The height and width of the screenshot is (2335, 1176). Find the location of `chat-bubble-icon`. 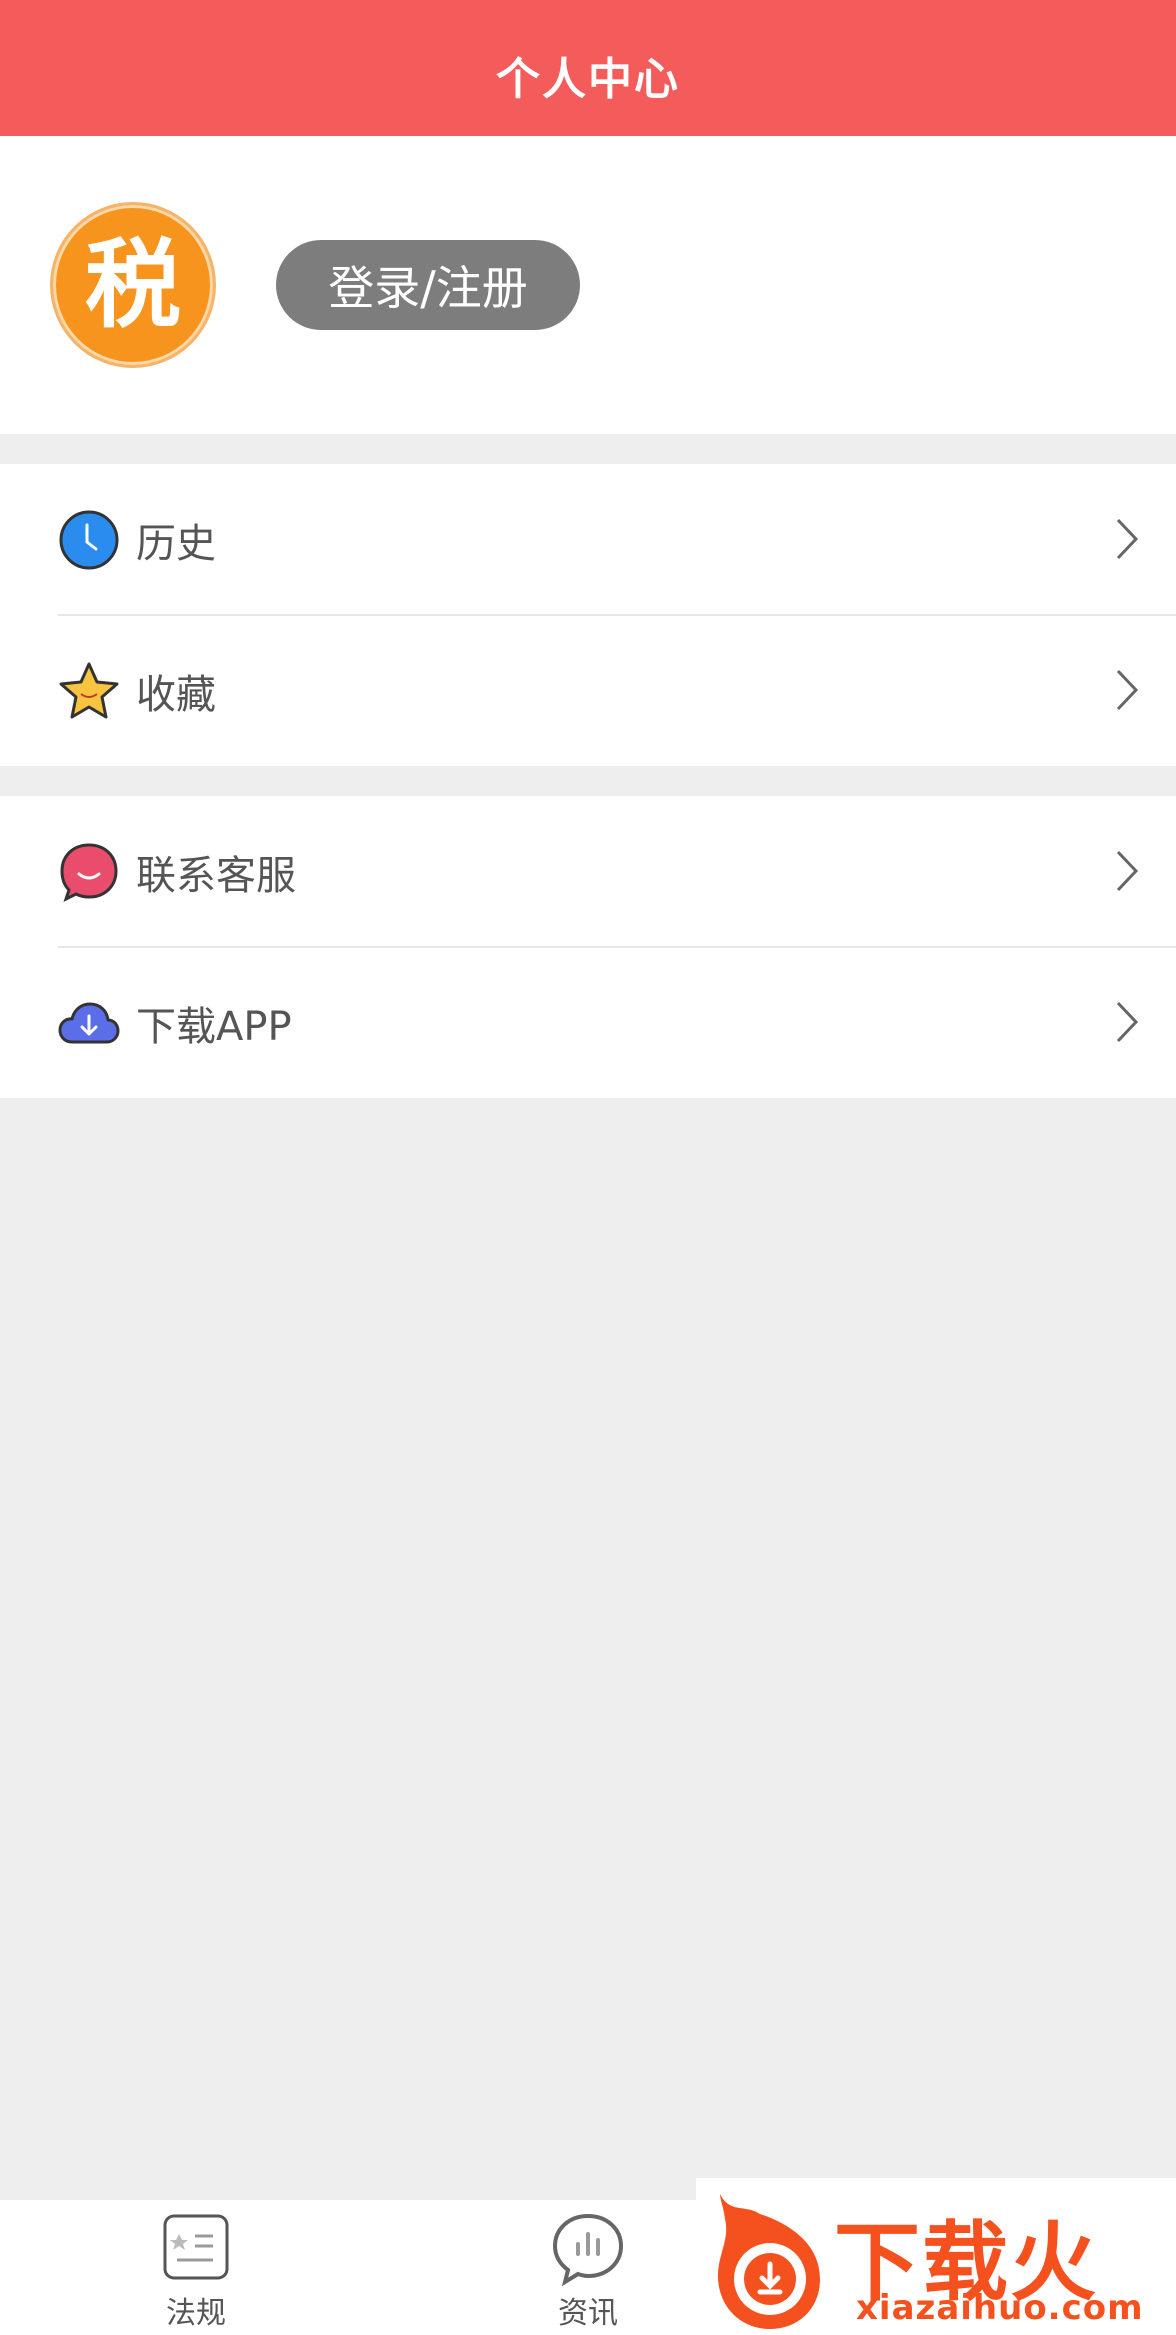

chat-bubble-icon is located at coordinates (89, 872).